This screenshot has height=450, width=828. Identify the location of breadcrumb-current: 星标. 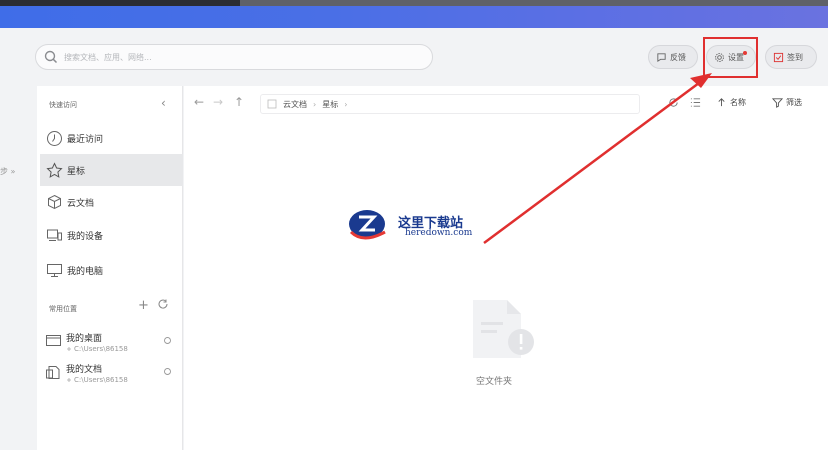
(330, 104).